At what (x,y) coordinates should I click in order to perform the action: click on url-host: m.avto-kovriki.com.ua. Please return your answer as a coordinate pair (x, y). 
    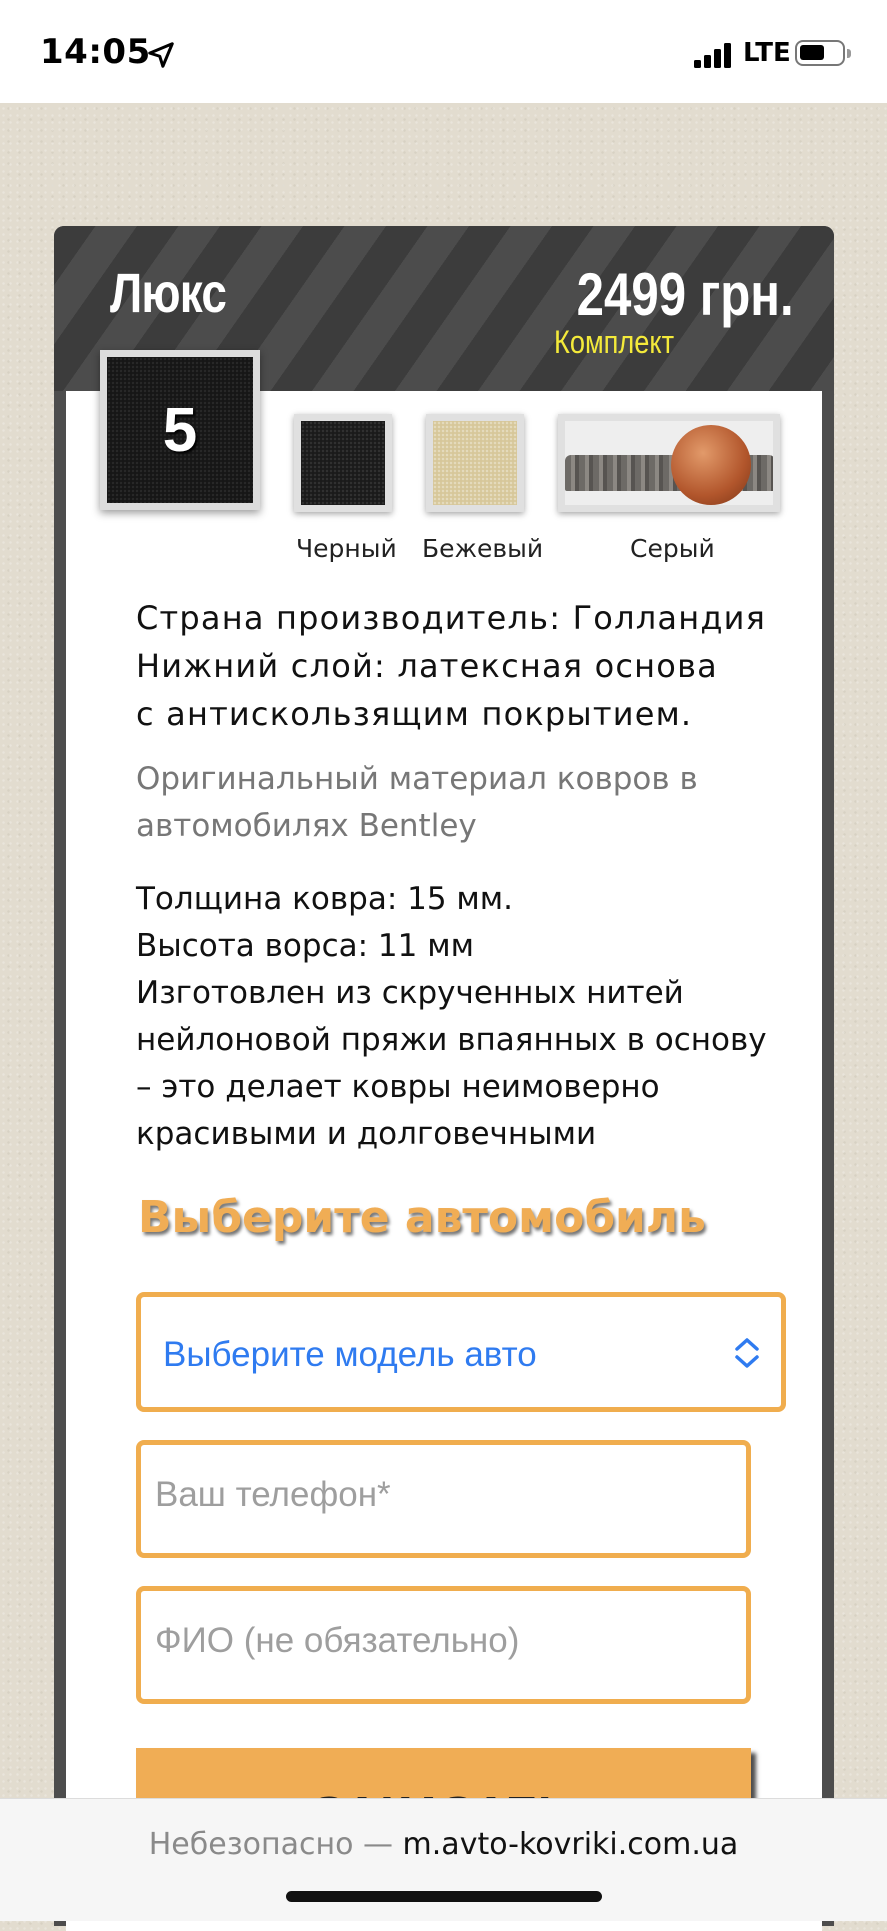
    Looking at the image, I should click on (570, 1844).